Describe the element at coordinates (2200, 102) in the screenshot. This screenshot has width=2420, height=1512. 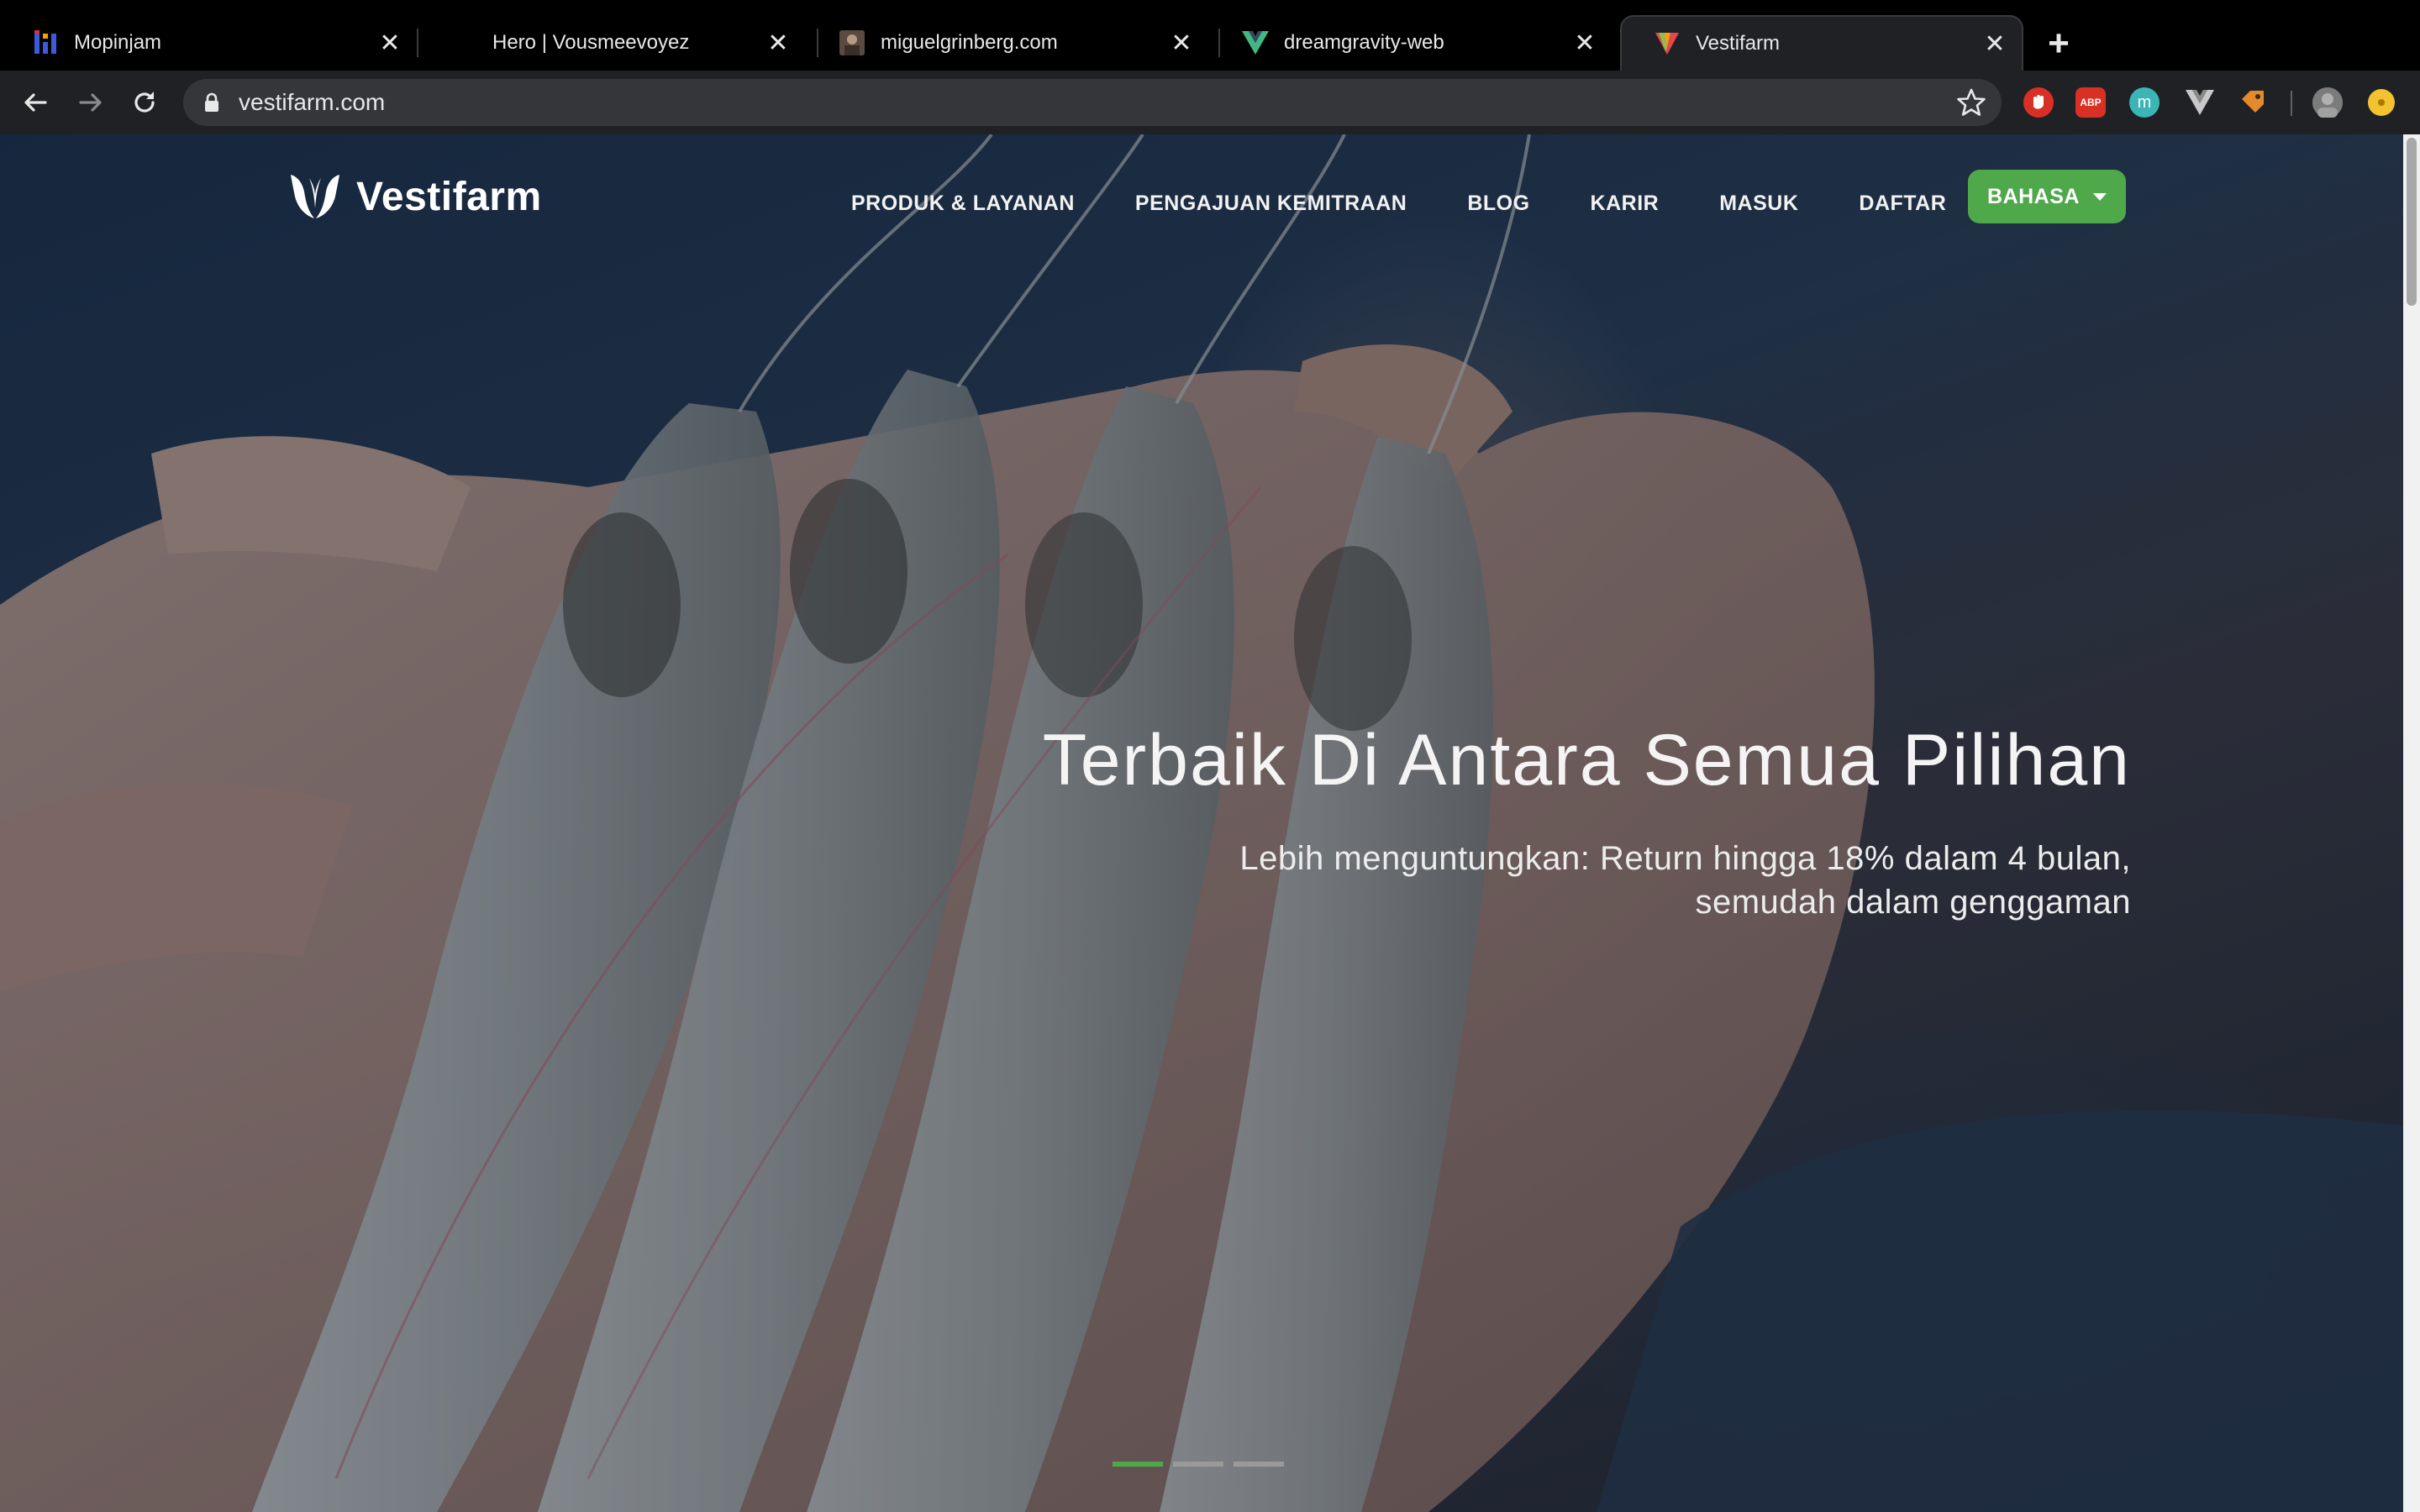
I see `vue-devtools-icon` at that location.